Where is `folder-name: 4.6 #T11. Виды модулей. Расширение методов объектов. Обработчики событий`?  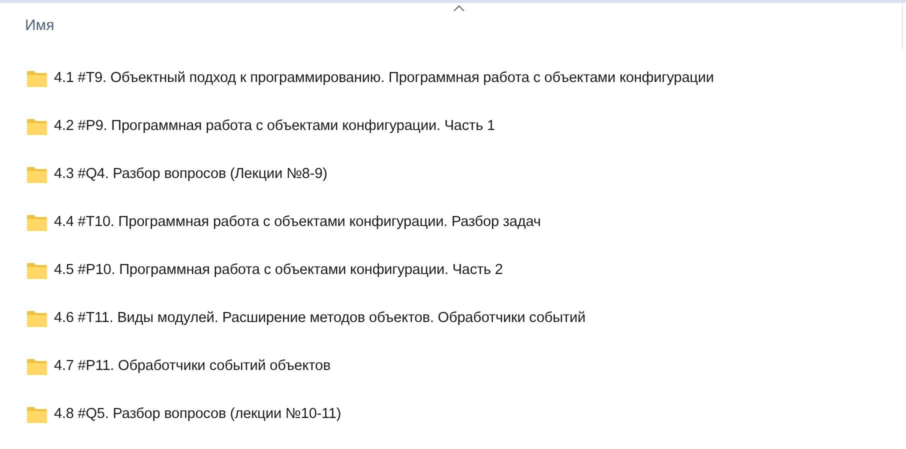
folder-name: 4.6 #T11. Виды модулей. Расширение методов объектов. Обработчики событий is located at coordinates (320, 319).